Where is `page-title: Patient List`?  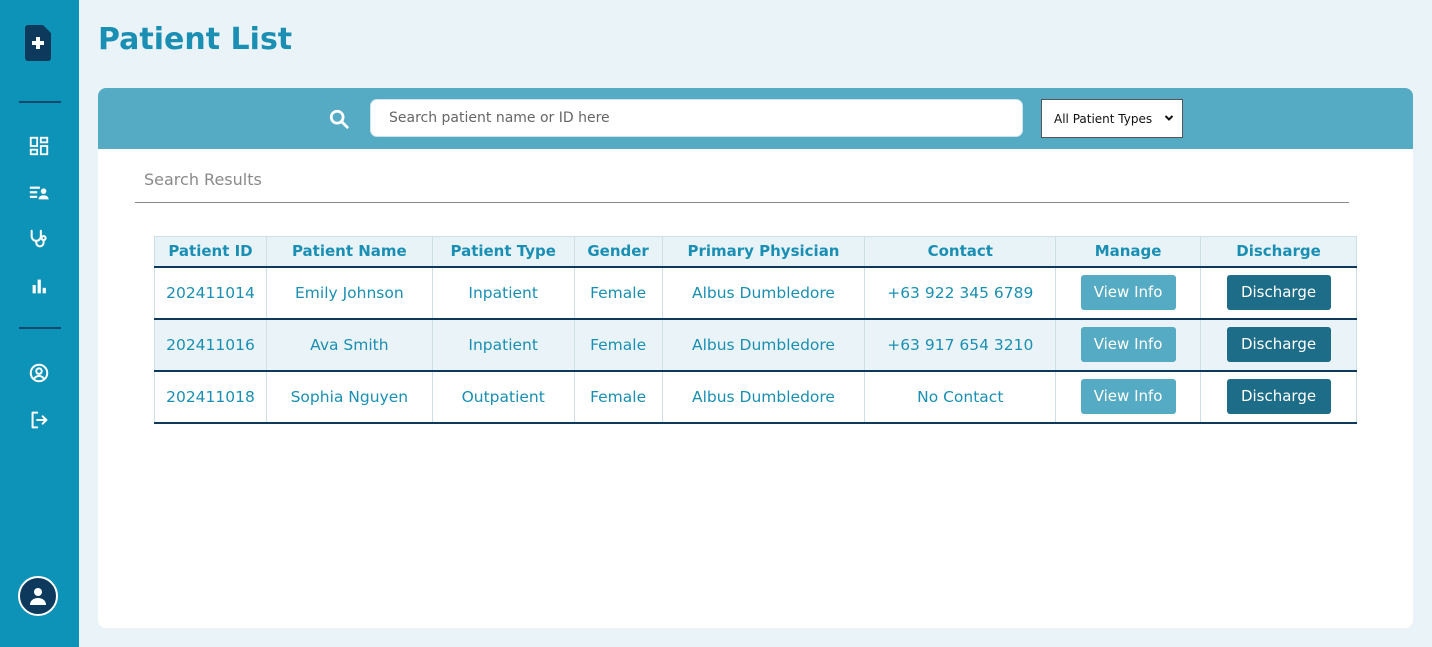
page-title: Patient List is located at coordinates (195, 39).